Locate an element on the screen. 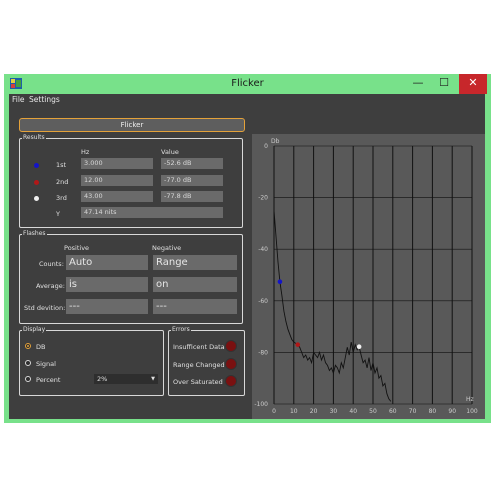  result-2nd-hz: 12.00 is located at coordinates (117, 180).